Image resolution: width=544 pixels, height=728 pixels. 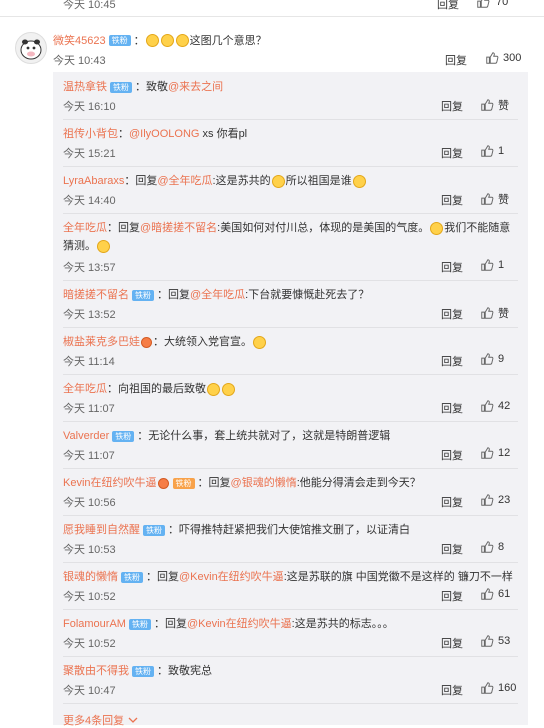 What do you see at coordinates (89, 644) in the screenshot?
I see `reply-time: 今天 10:52` at bounding box center [89, 644].